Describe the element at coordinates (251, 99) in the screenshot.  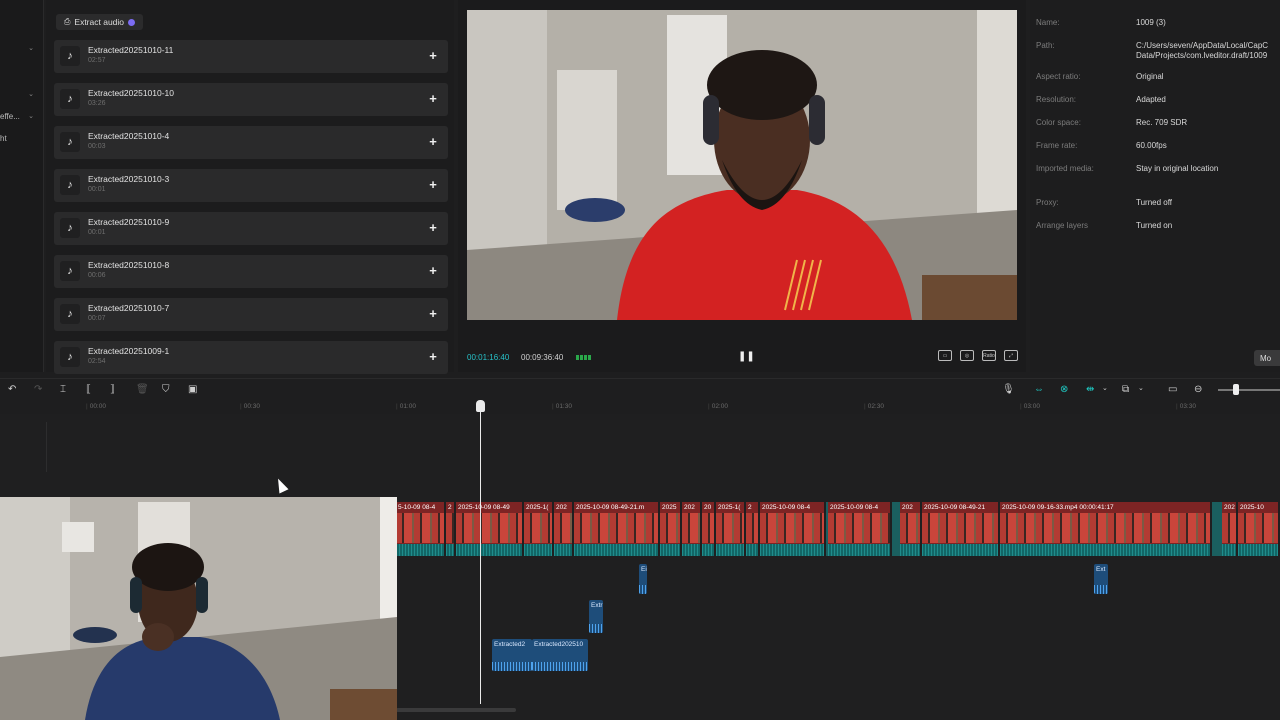
I see `media-item: ♪ Extracted20251010-10 03:26 +` at that location.